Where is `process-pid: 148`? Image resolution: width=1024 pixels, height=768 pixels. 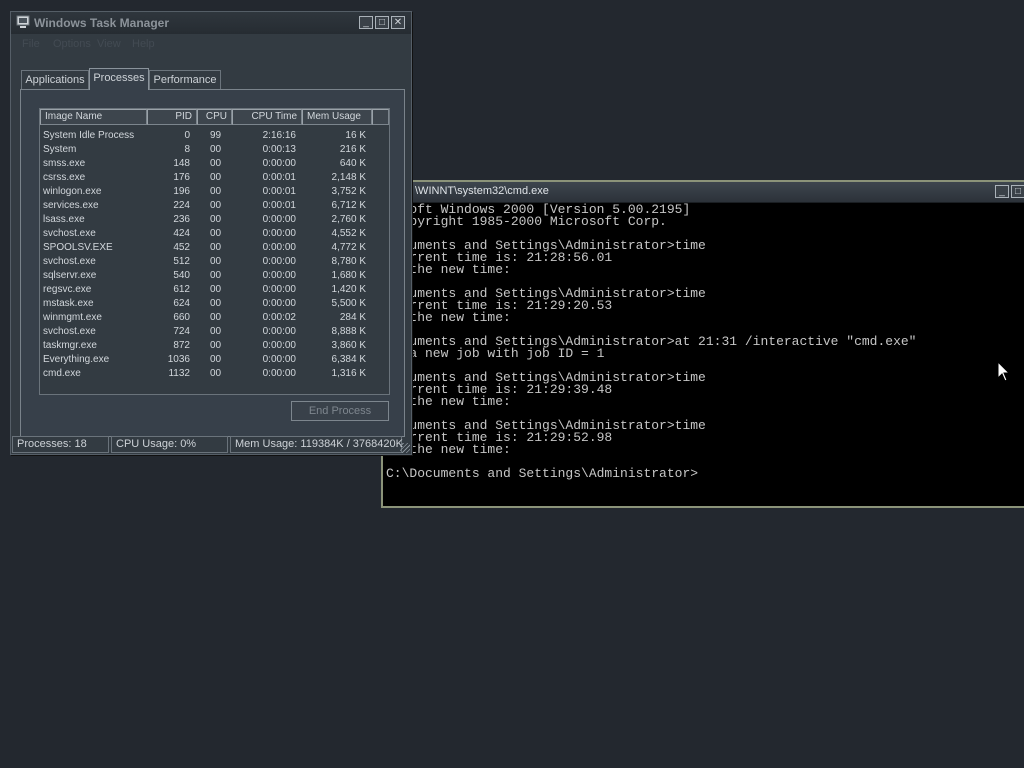 process-pid: 148 is located at coordinates (181, 163).